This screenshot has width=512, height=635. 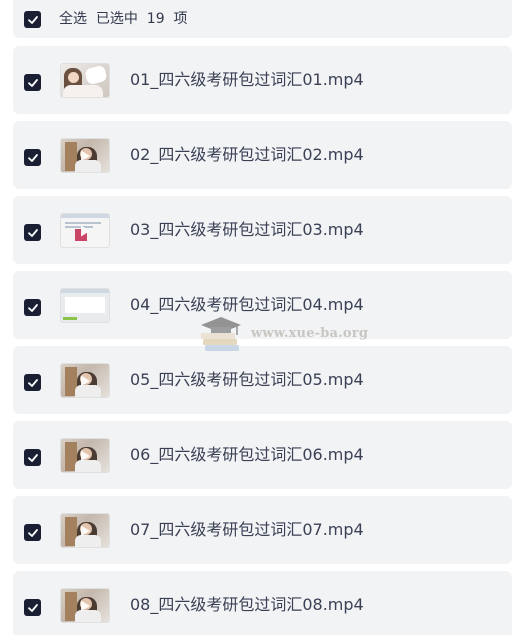 I want to click on file-row: 07_四六级考研包过词汇07.mp4, so click(x=262, y=530).